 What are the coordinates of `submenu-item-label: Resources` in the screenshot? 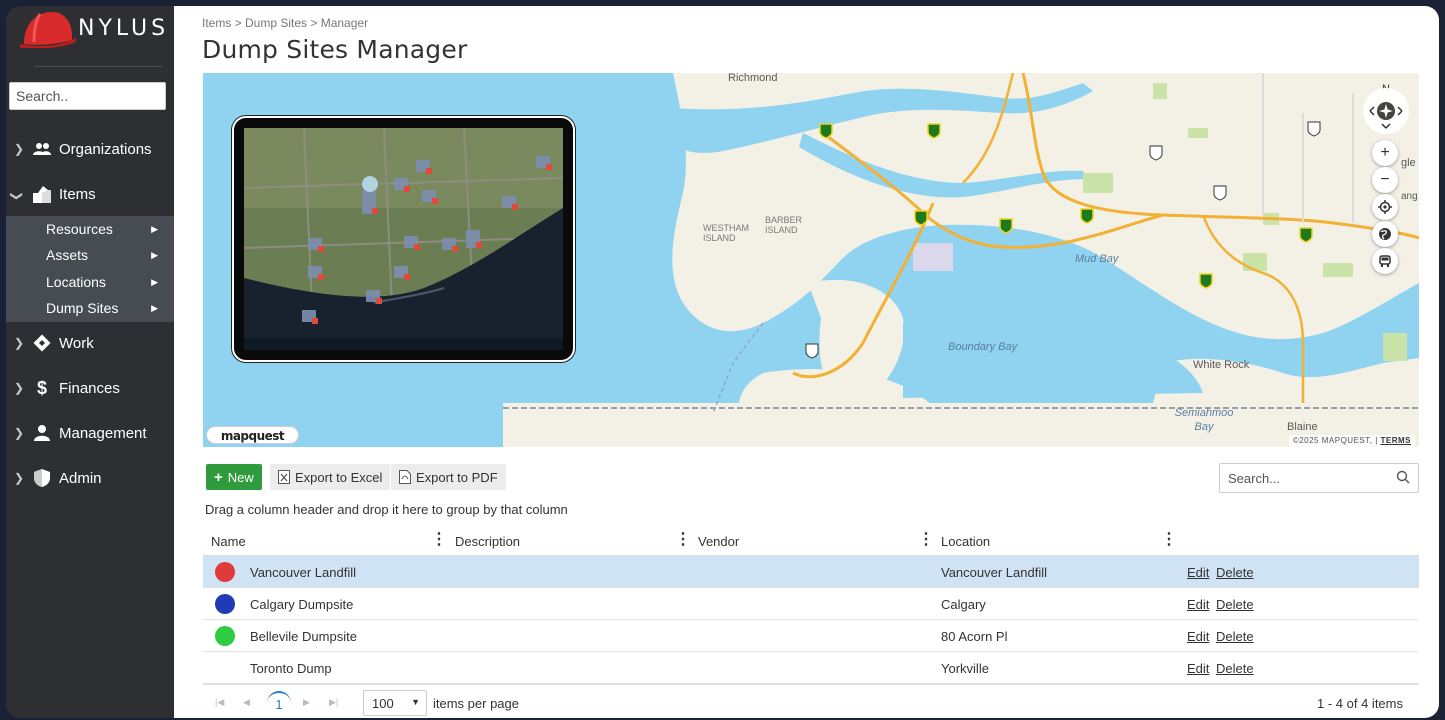 It's located at (79, 229).